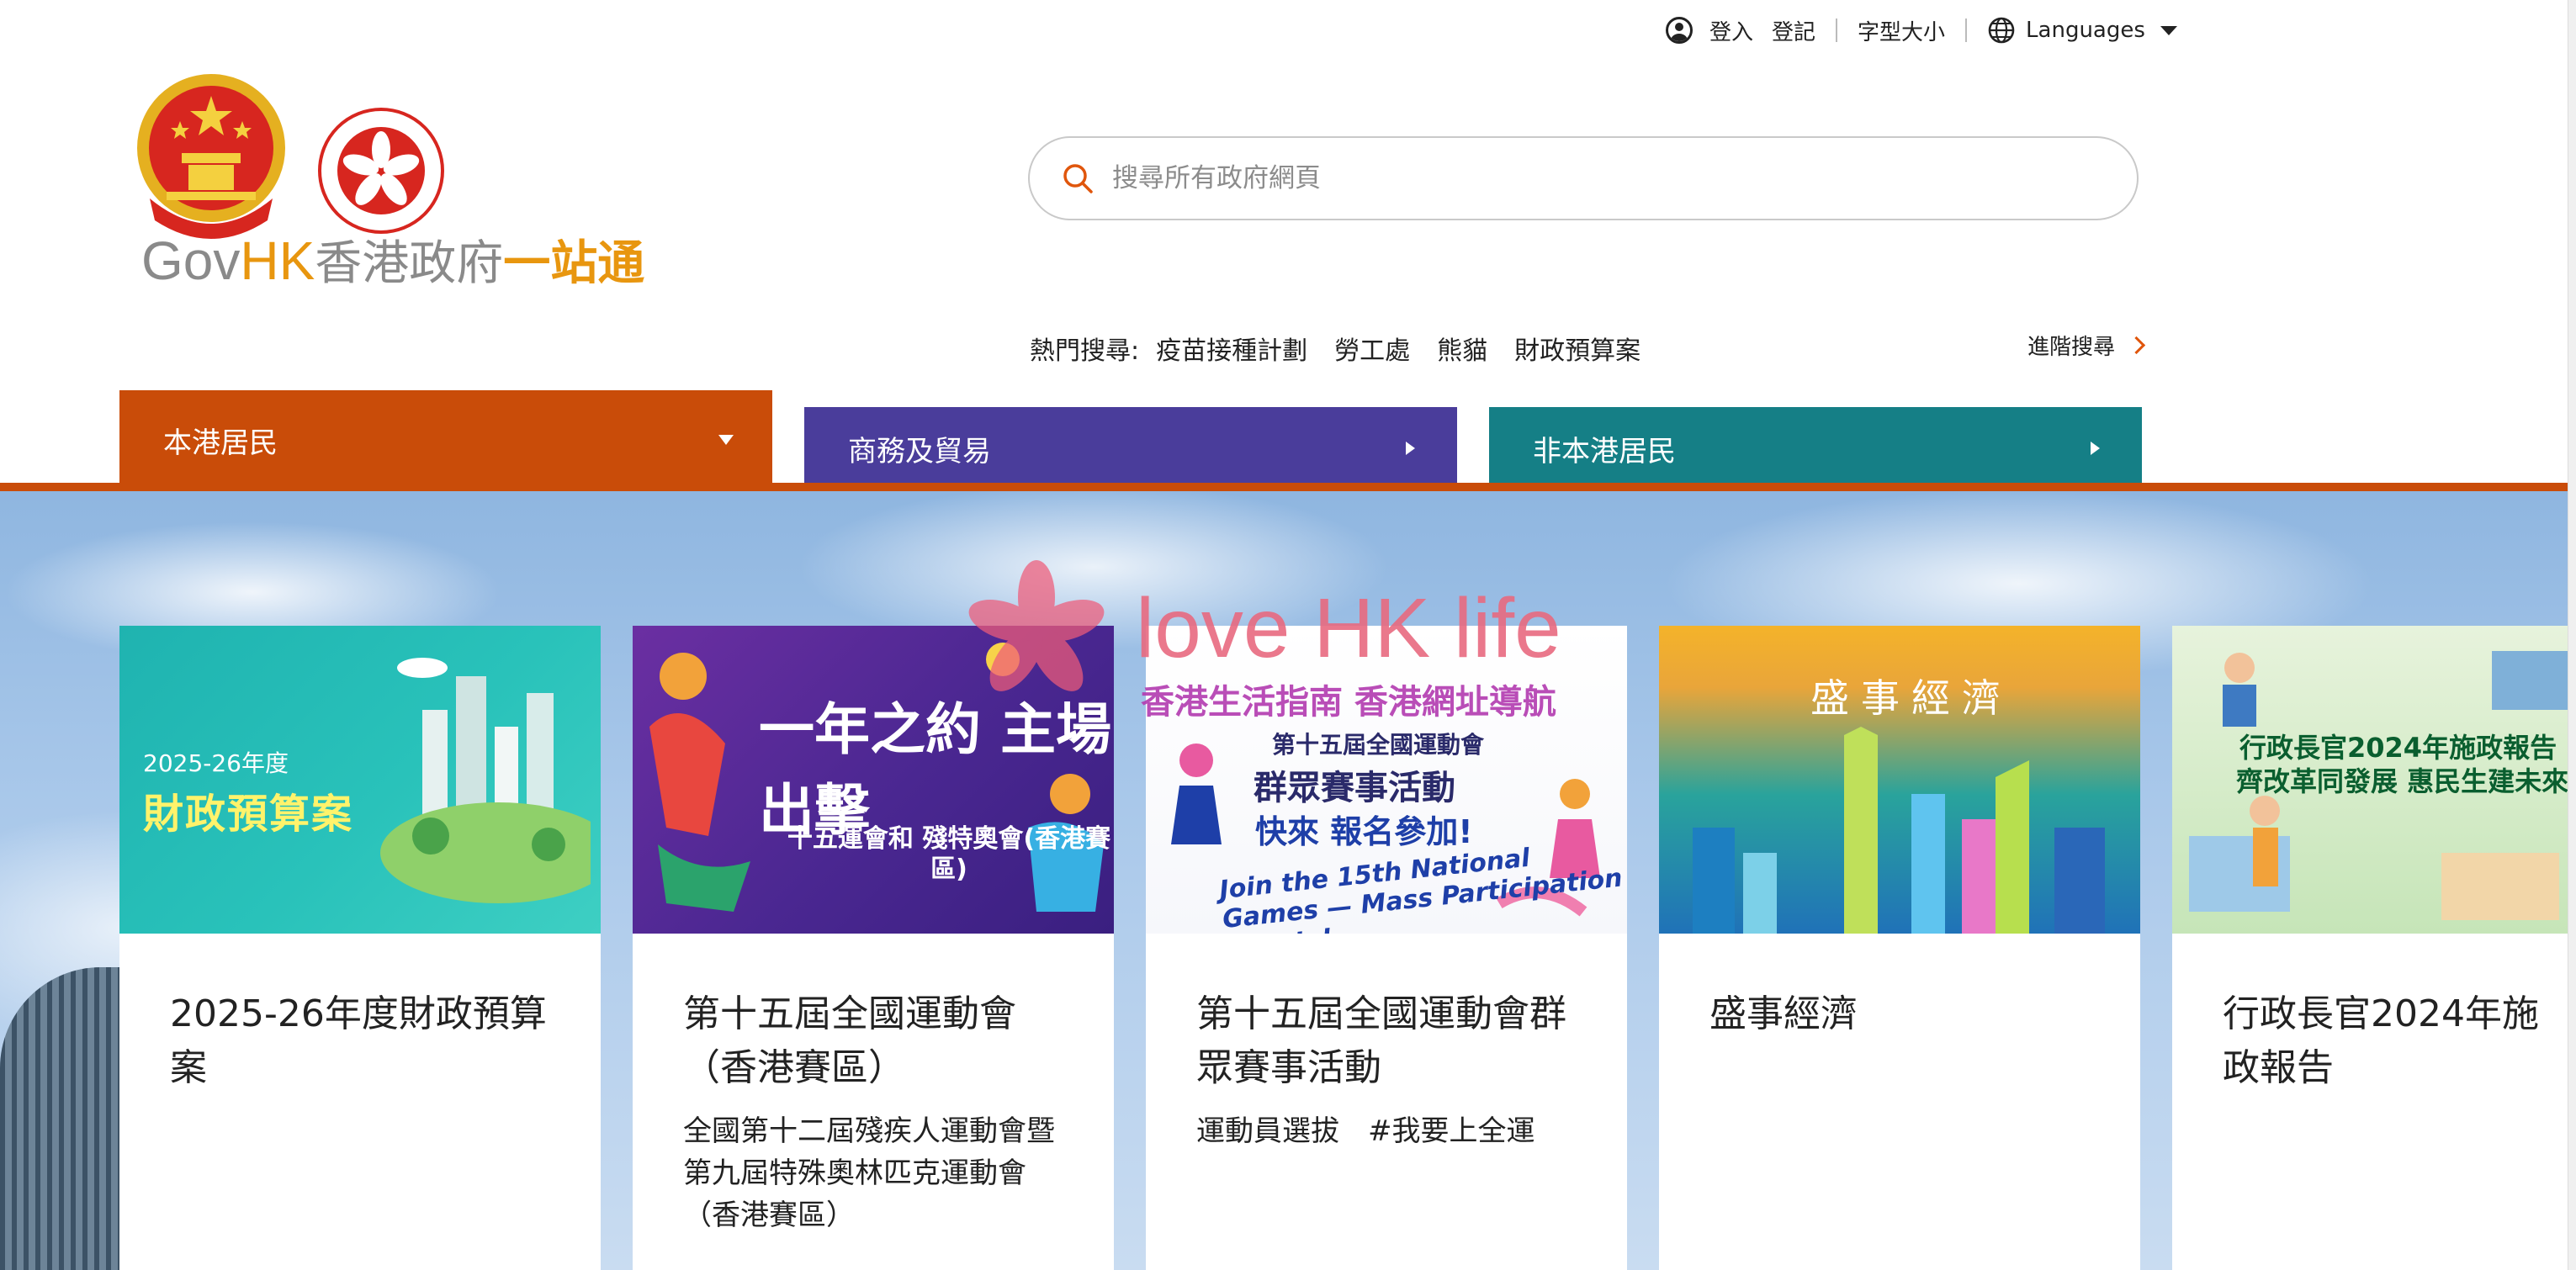  Describe the element at coordinates (1604, 451) in the screenshot. I see `tab-label: 非本港居民` at that location.